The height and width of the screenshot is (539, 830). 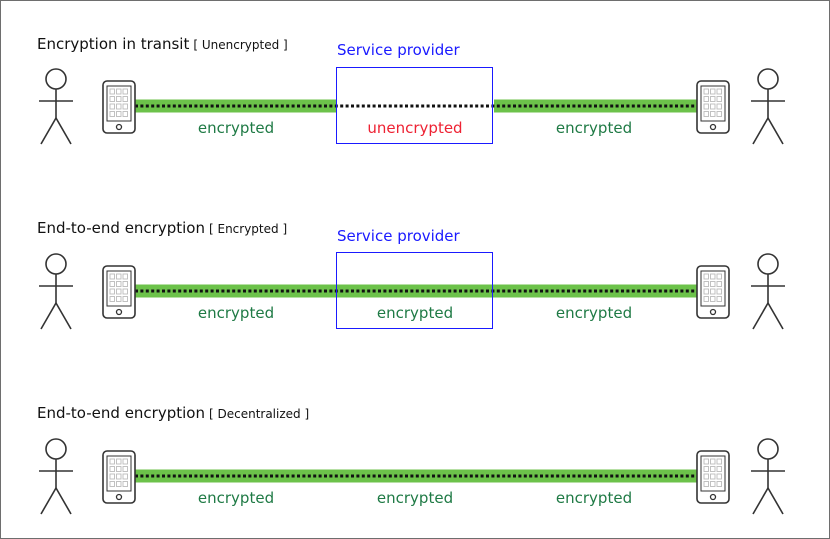 What do you see at coordinates (119, 477) in the screenshot?
I see `row-3-sender-phone-icon` at bounding box center [119, 477].